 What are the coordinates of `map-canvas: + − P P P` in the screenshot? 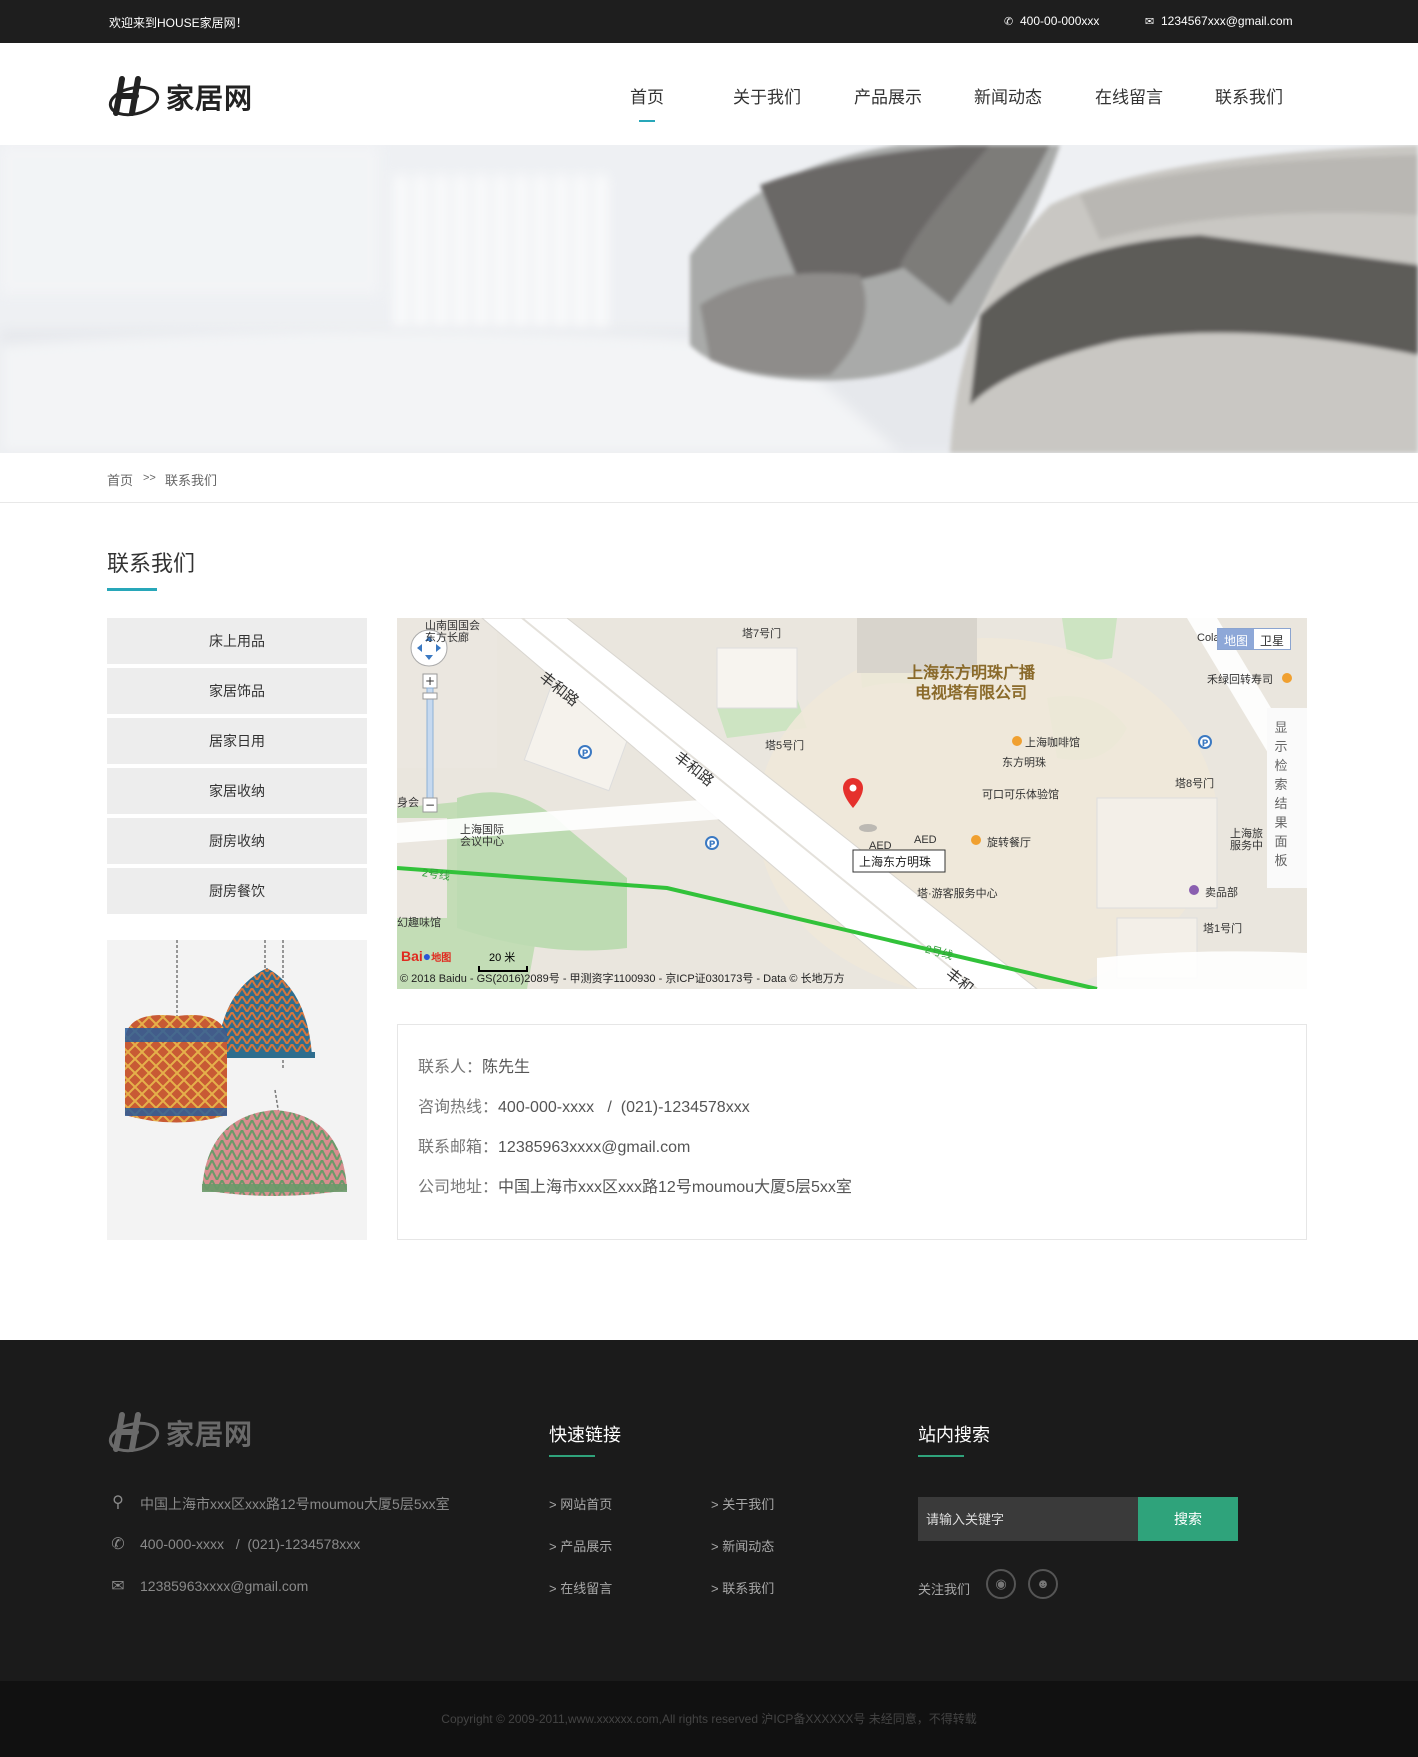 It's located at (852, 803).